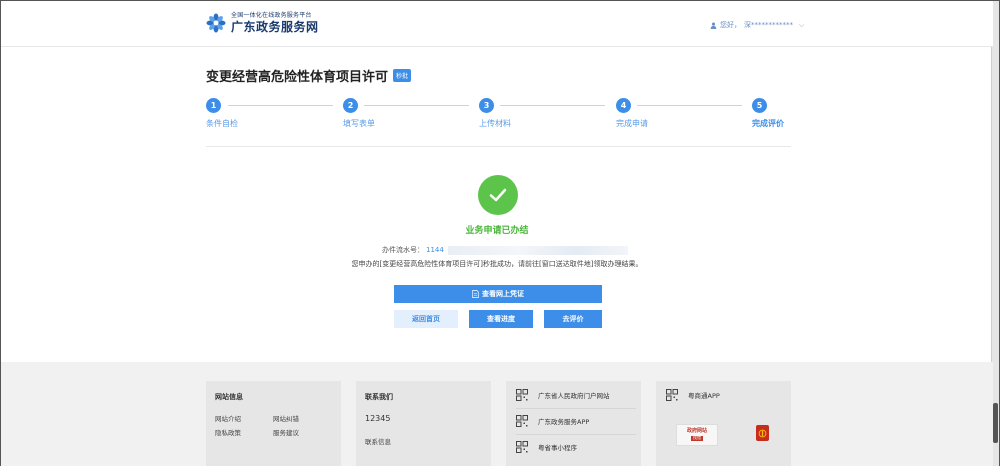  I want to click on serial-number-row: 办件流水号： 1144, so click(505, 250).